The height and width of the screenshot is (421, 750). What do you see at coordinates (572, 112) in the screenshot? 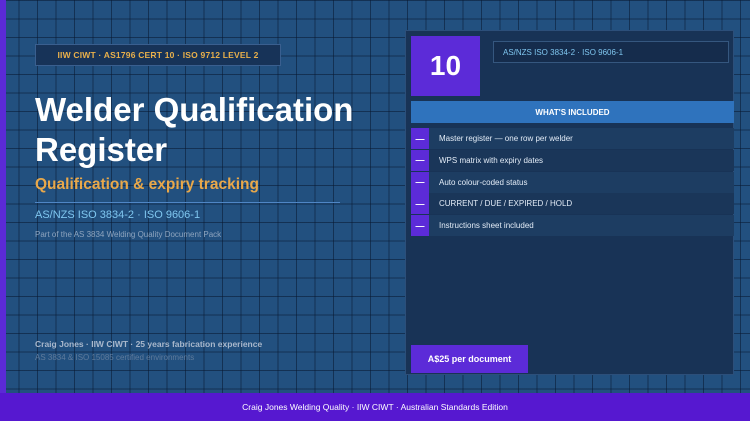
I see `whats-included-header: WHAT'S INCLUDED` at bounding box center [572, 112].